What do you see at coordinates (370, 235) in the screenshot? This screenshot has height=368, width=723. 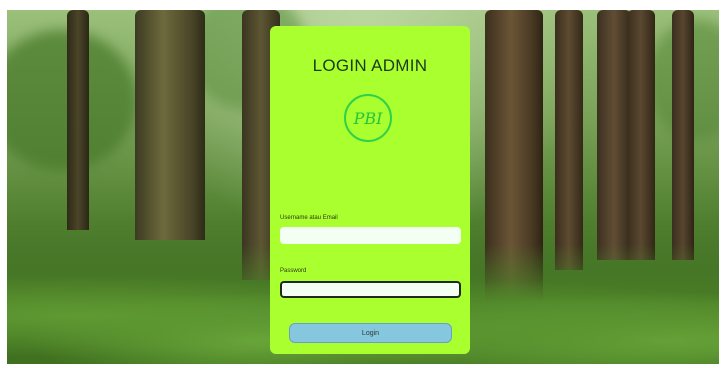 I see `username-input` at bounding box center [370, 235].